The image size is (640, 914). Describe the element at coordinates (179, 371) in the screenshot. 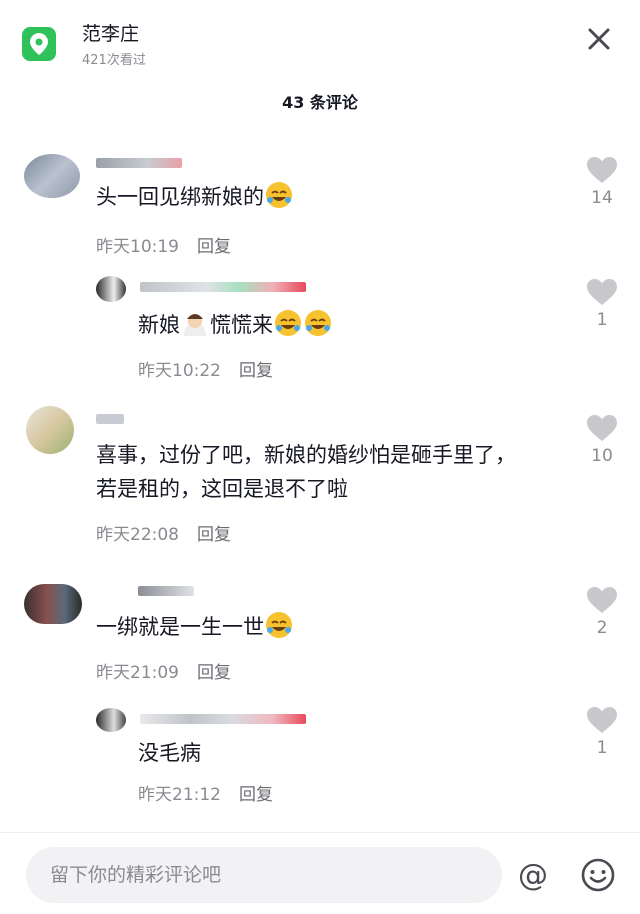

I see `comment-time: 昨天10:22` at that location.